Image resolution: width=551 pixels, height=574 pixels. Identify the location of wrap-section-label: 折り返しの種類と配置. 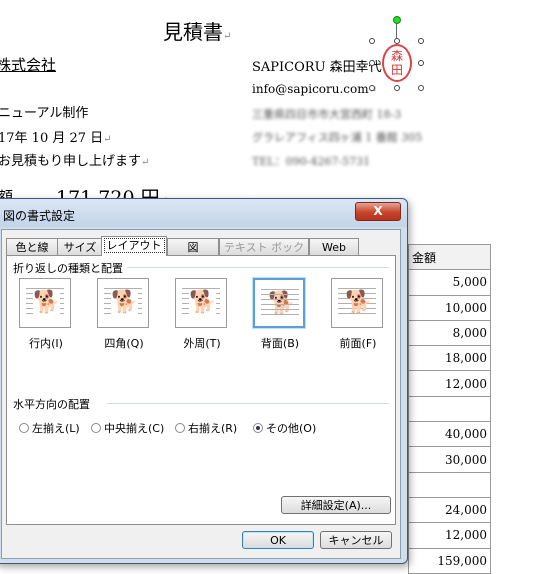
(68, 268).